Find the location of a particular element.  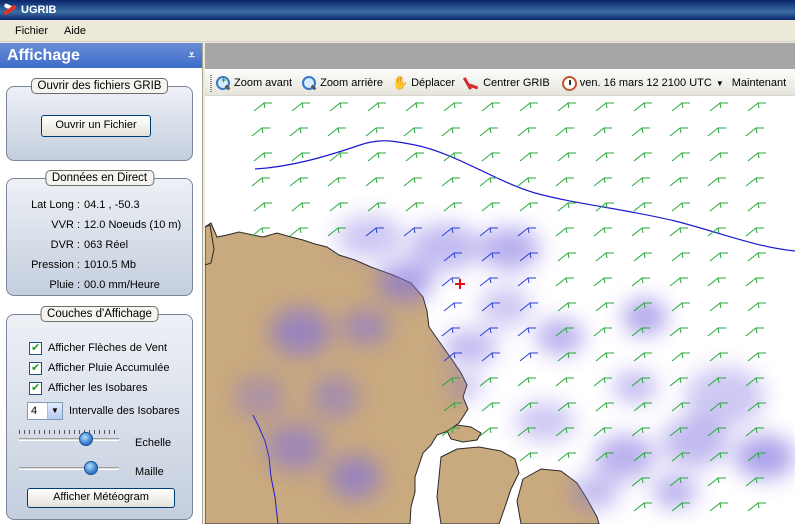

isobar-interval-select: 4 ▼ is located at coordinates (45, 411).